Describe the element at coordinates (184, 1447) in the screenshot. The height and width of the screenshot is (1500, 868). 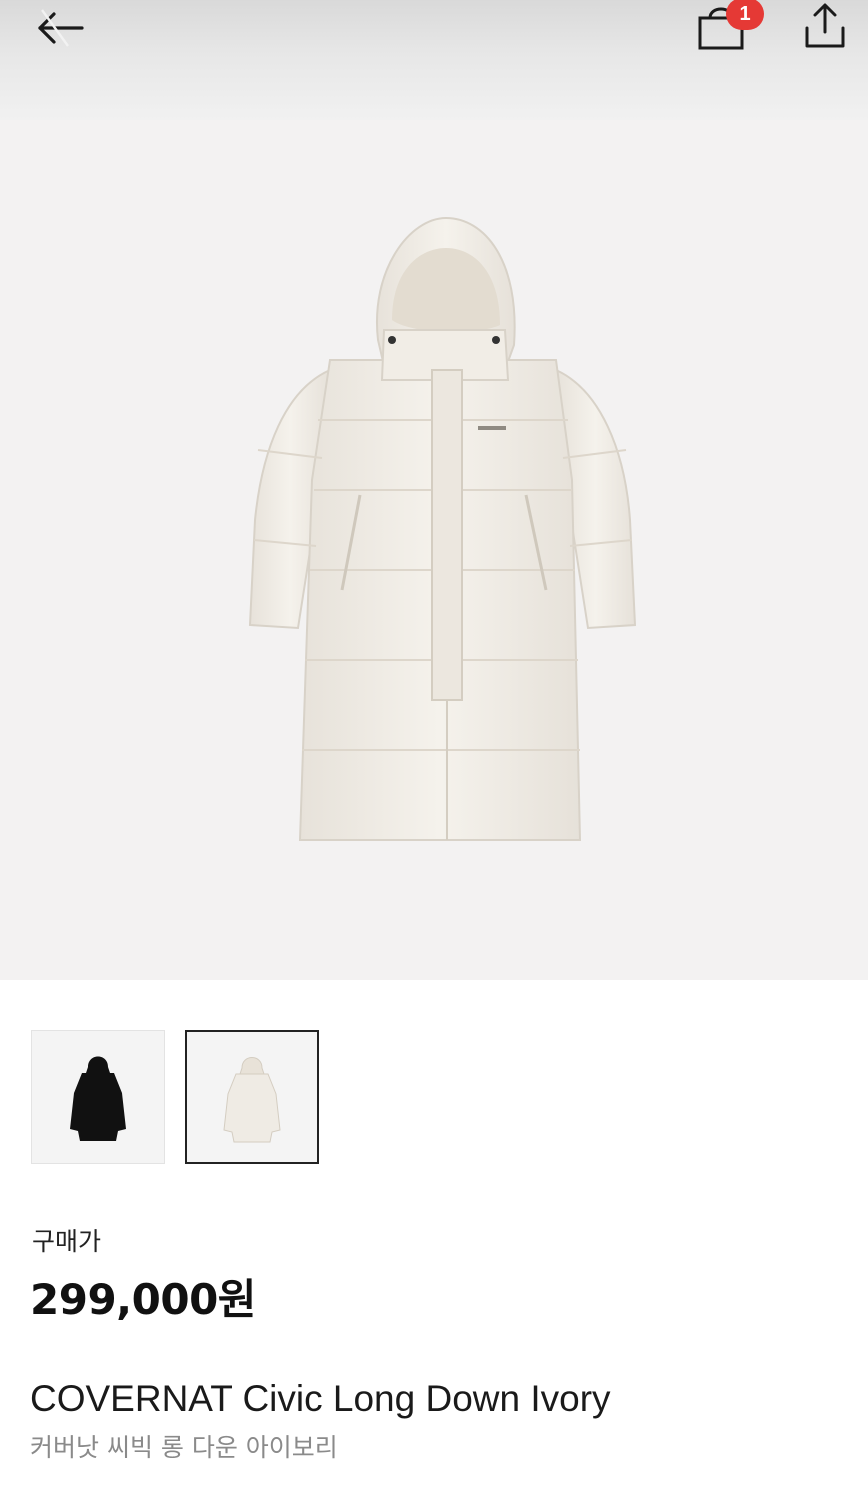
I see `product-name-korean: 커버낫 씨빅 롱 다운 아이보리` at that location.